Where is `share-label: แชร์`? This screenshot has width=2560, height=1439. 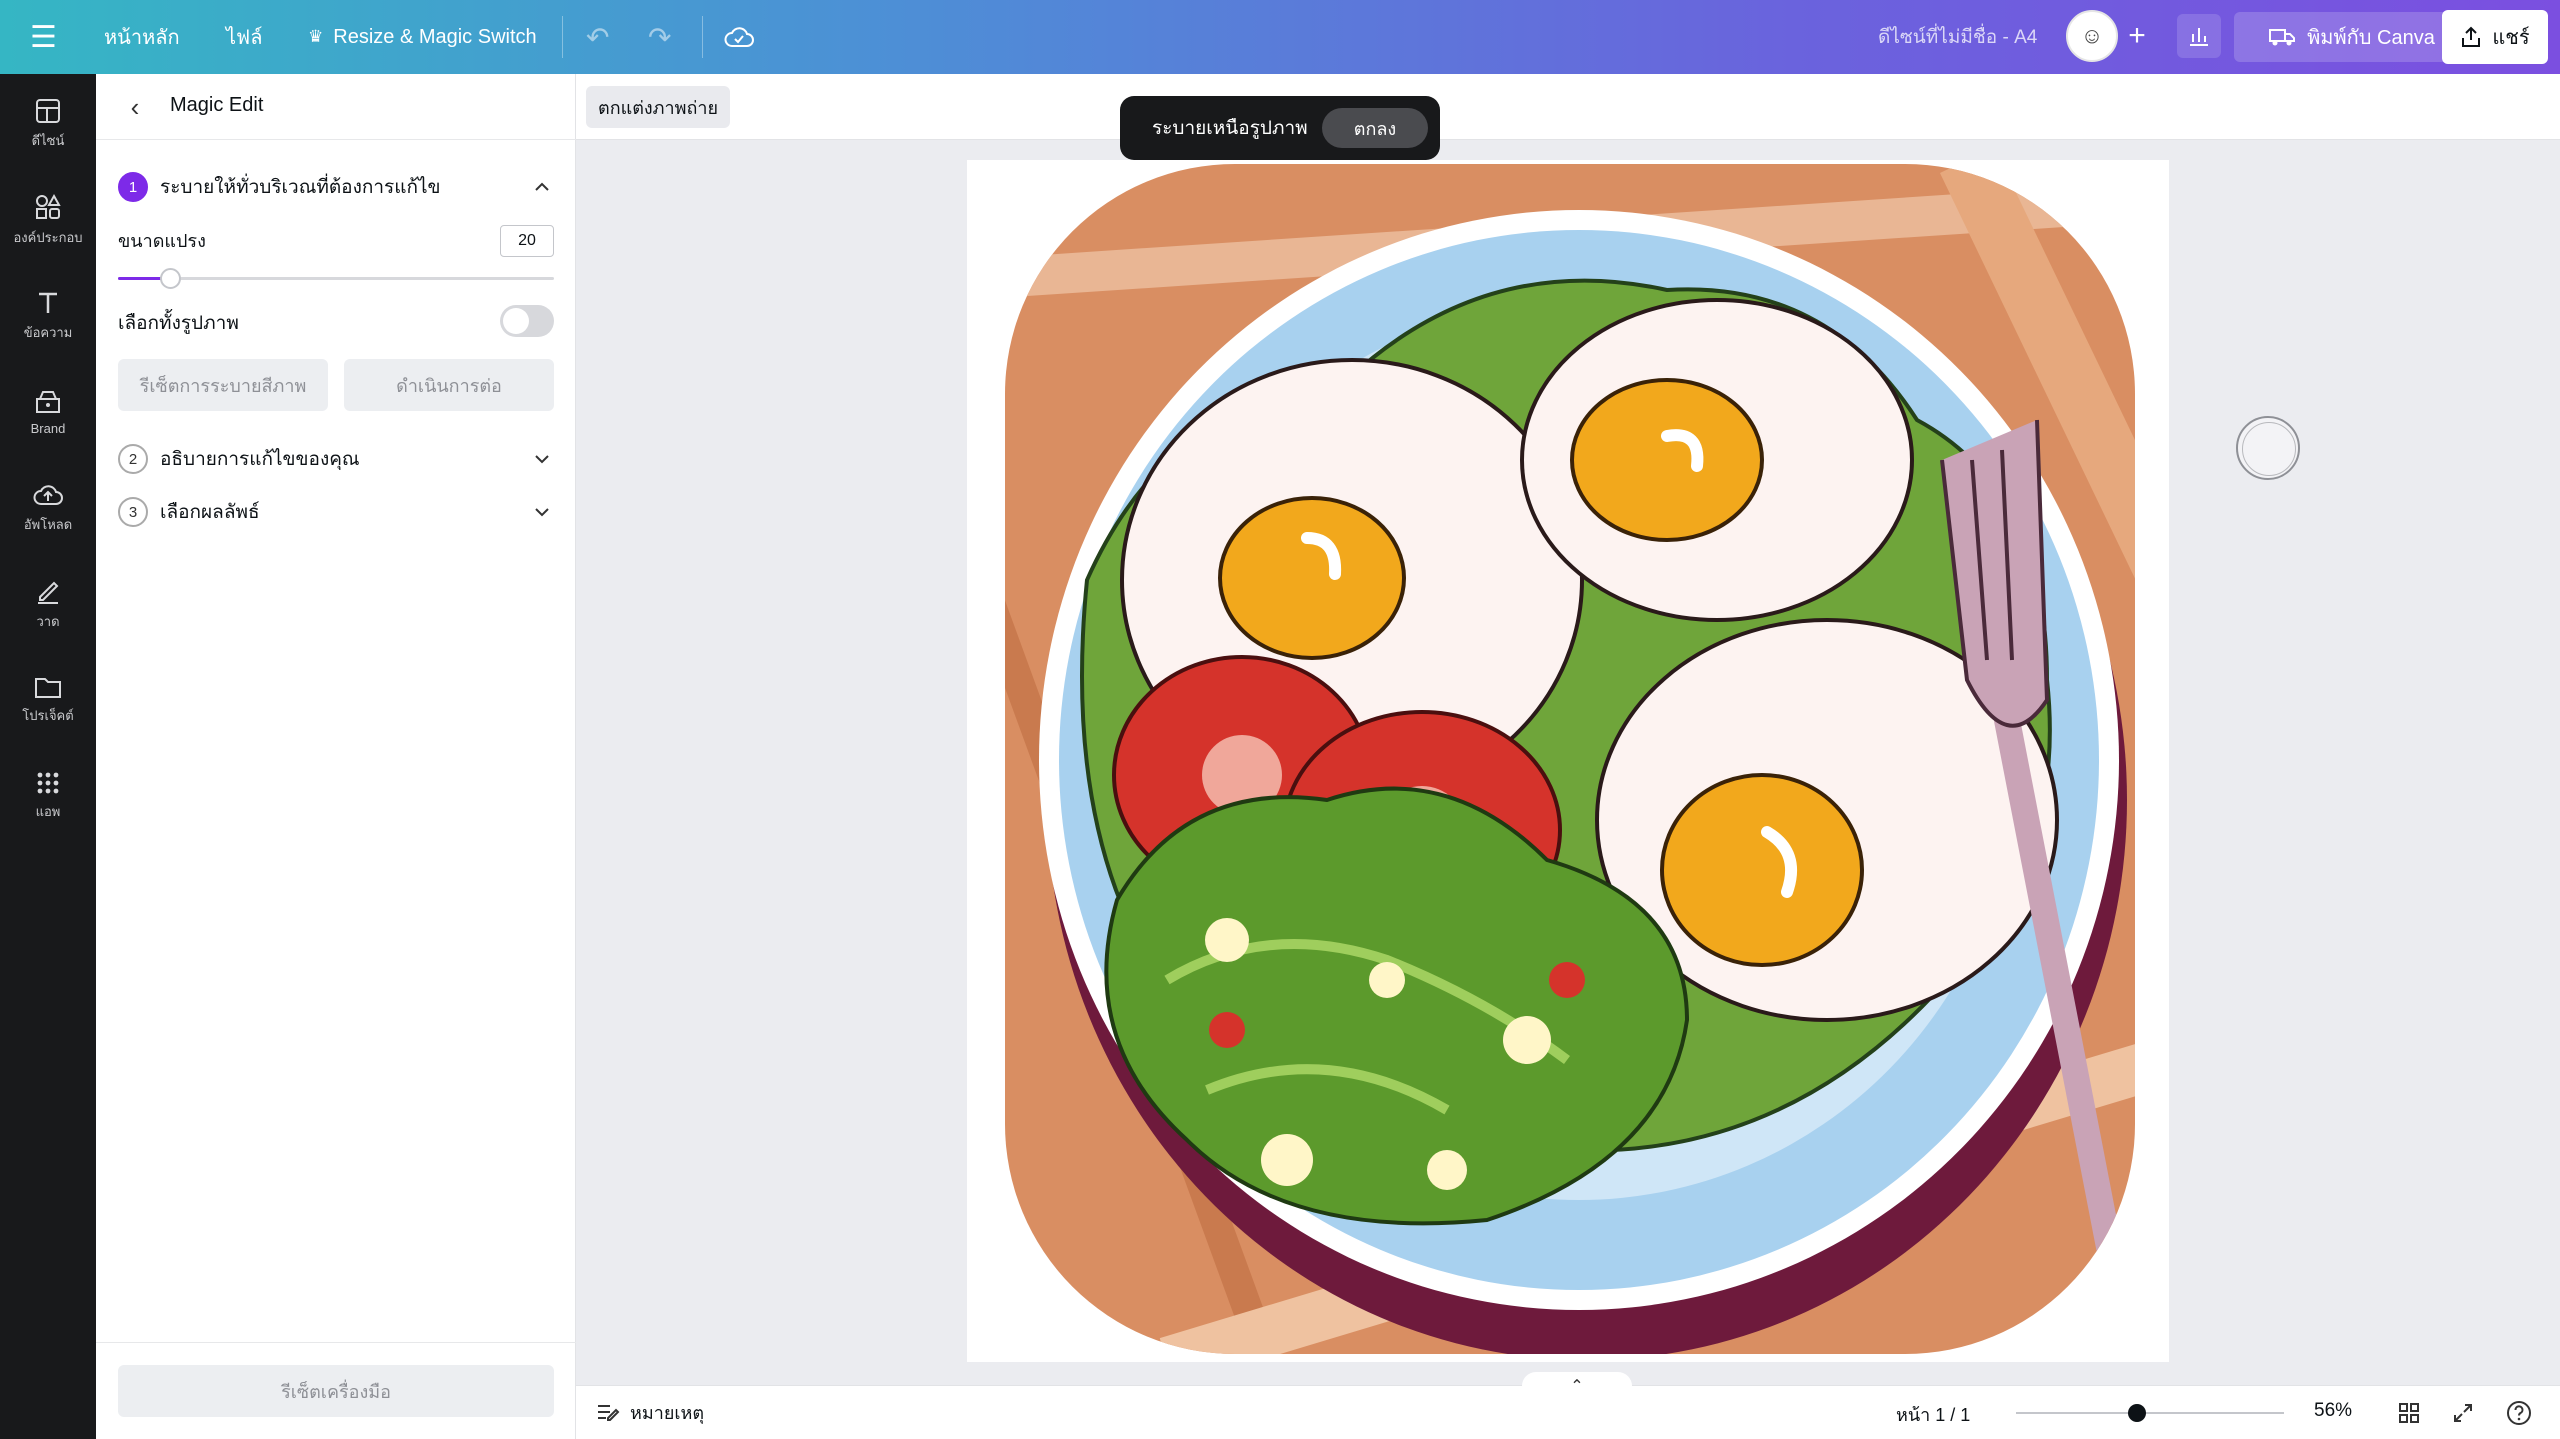
share-label: แชร์ is located at coordinates (2511, 38).